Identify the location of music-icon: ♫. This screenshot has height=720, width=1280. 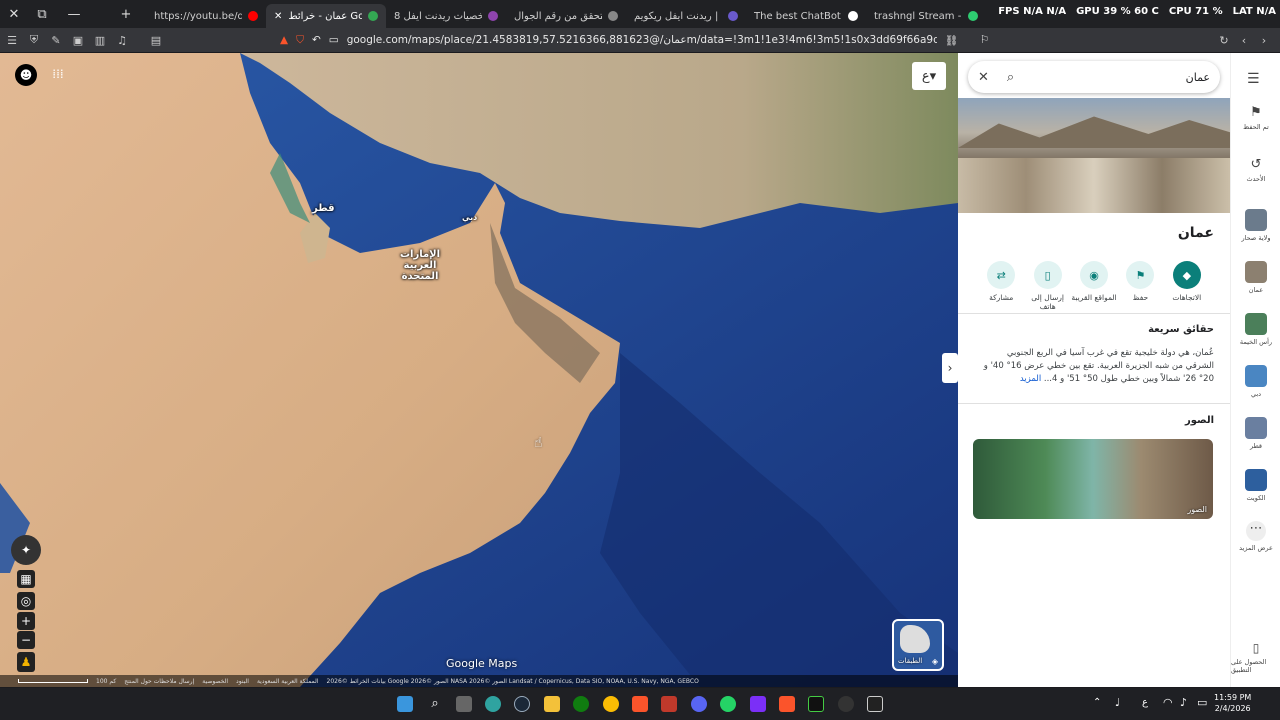
(122, 40).